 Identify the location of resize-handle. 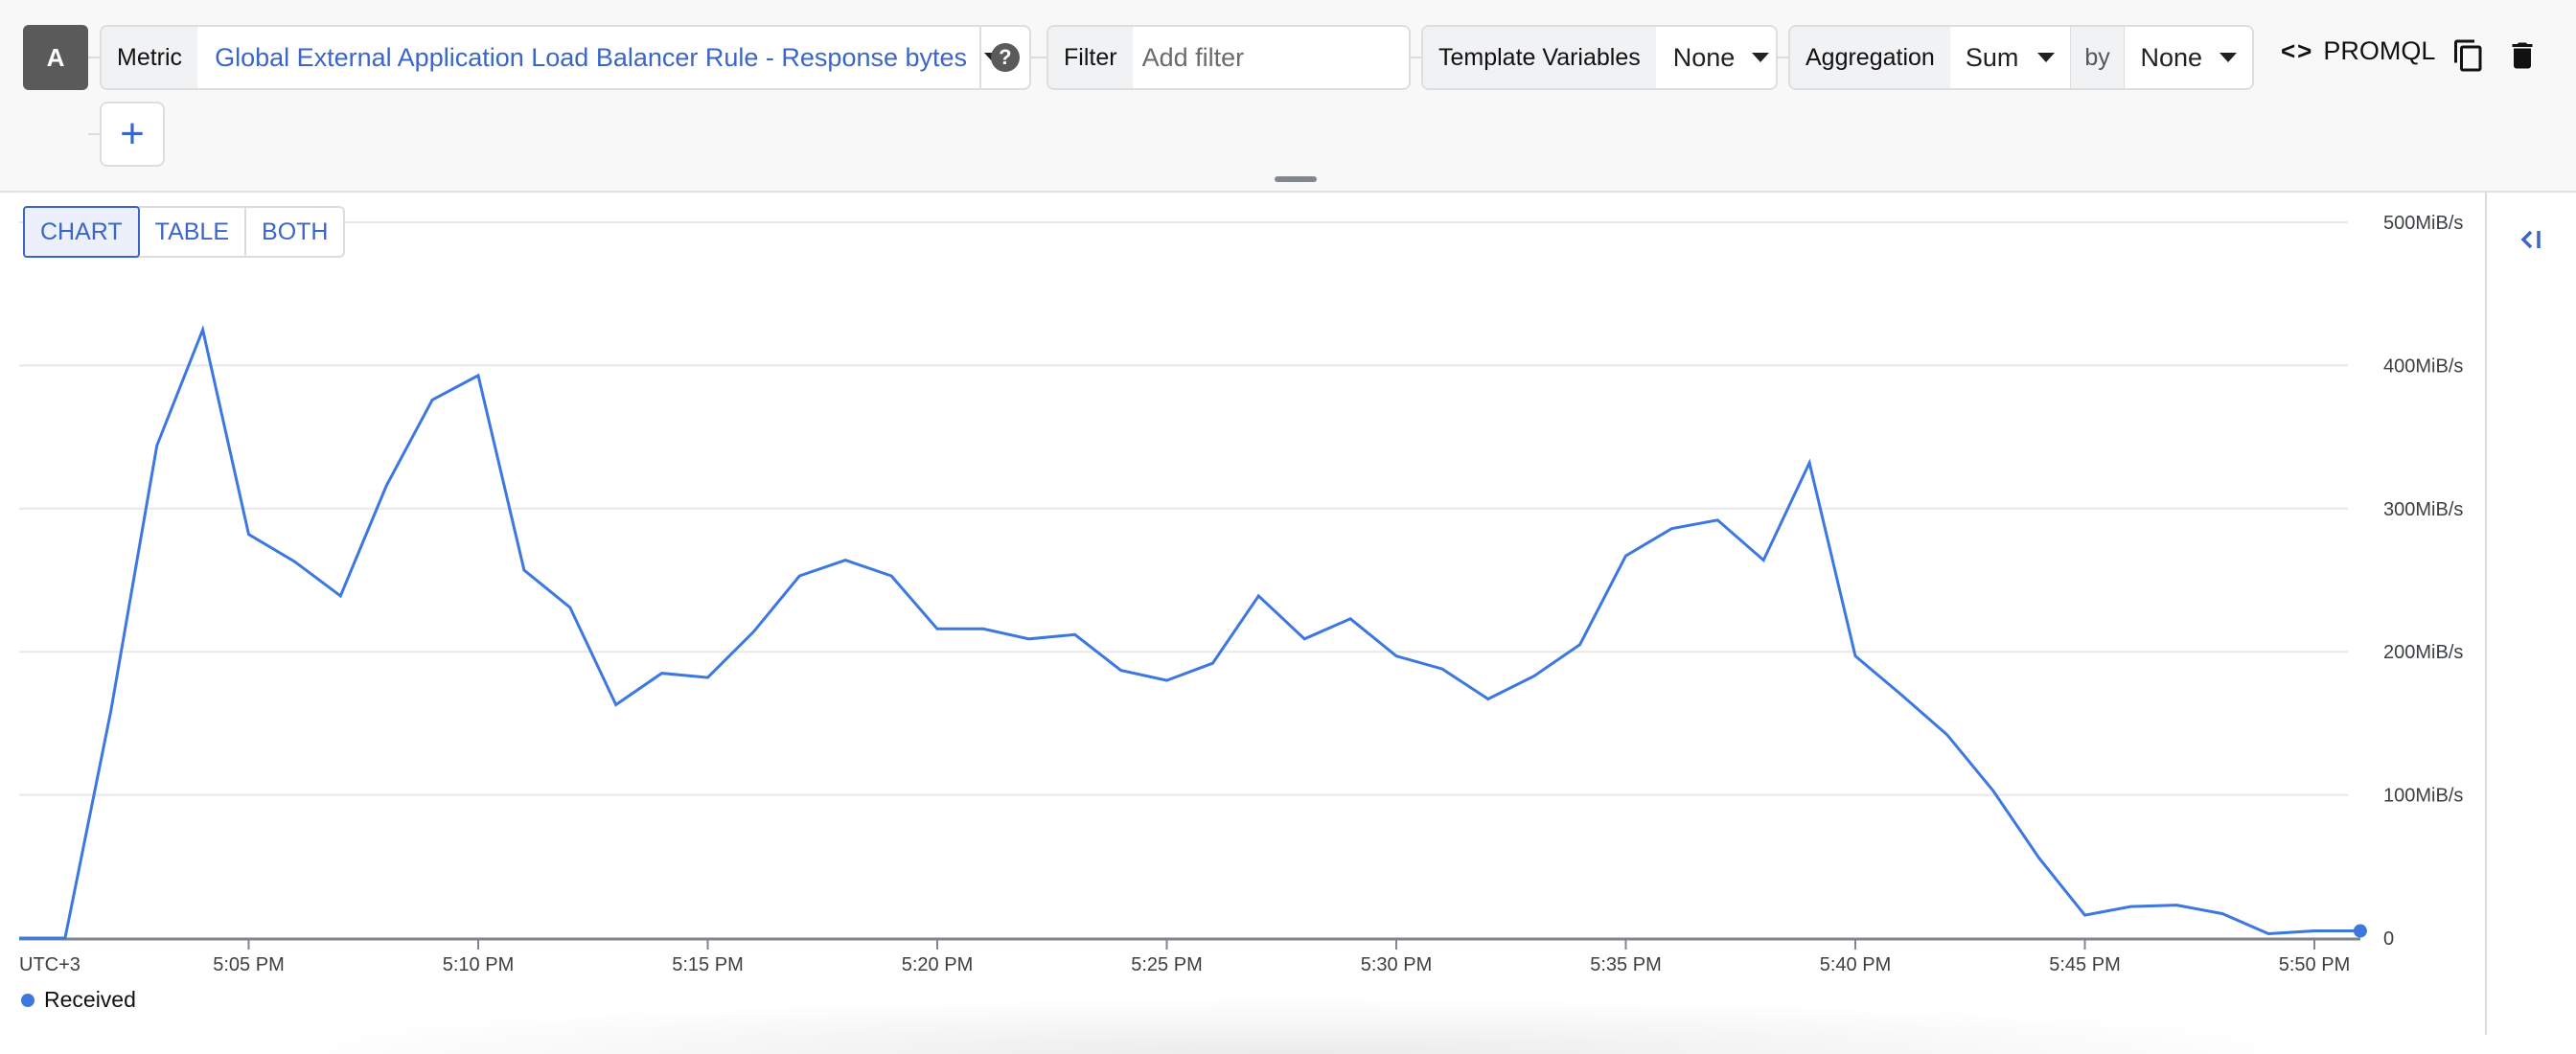
(1296, 179).